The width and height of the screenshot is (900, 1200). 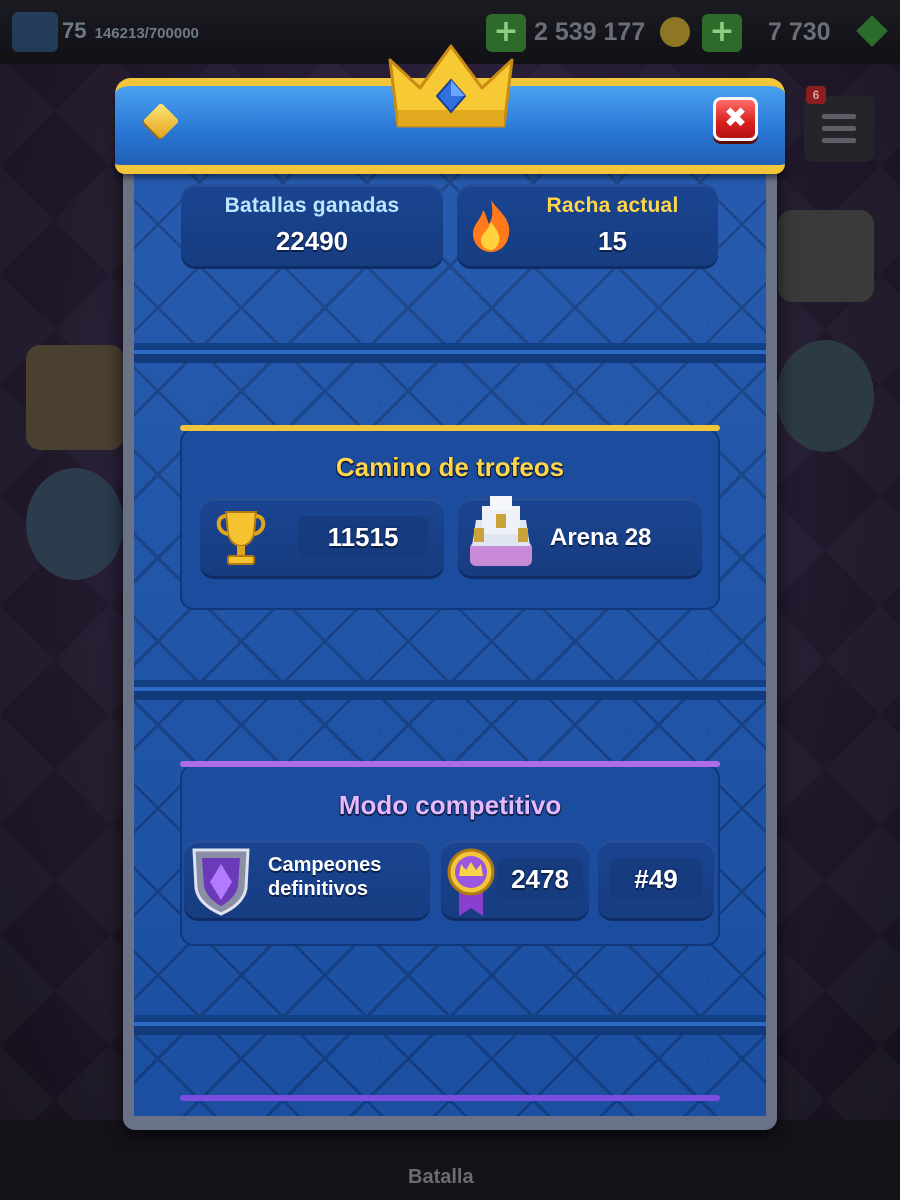 I want to click on main-menu-button, so click(x=839, y=129).